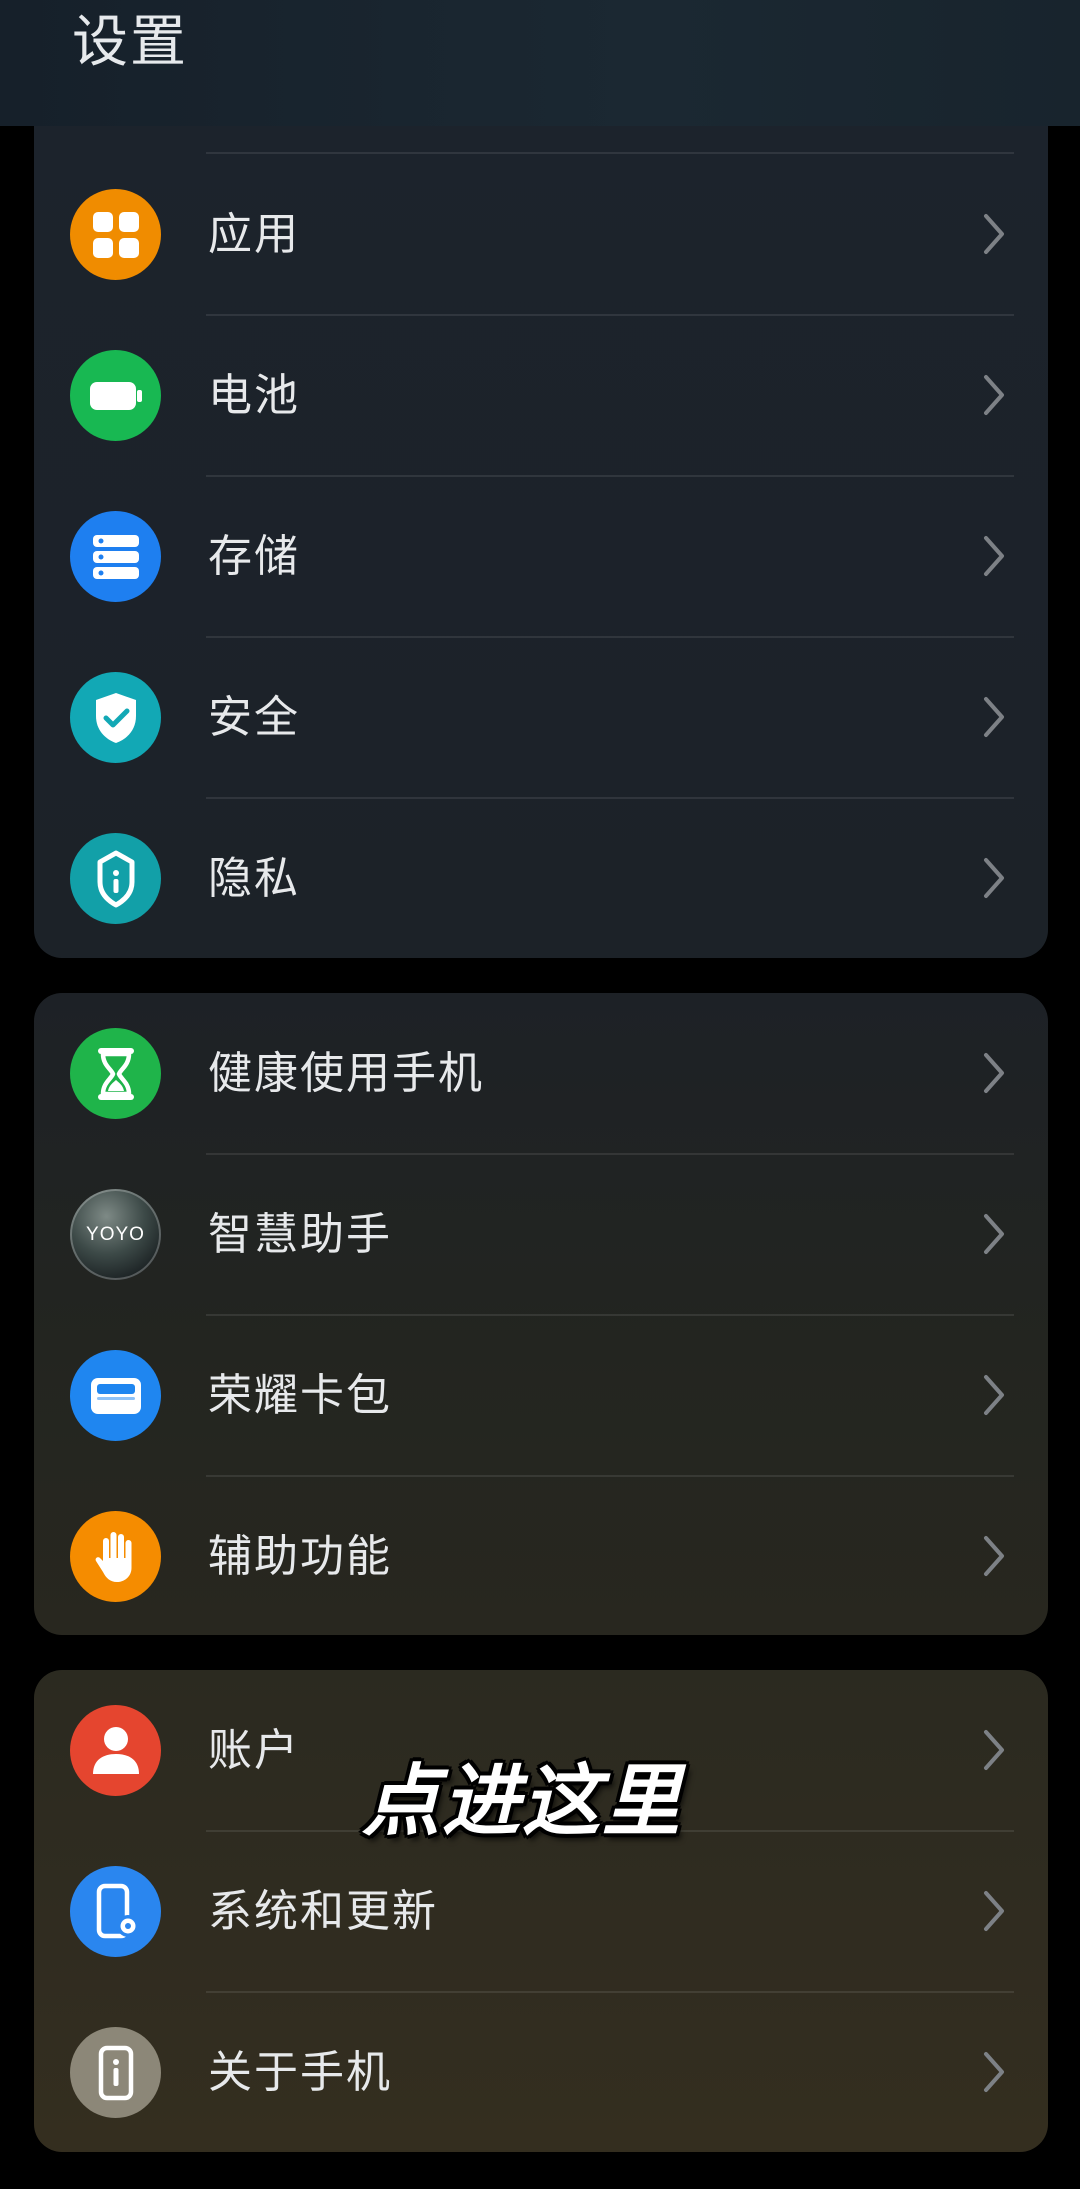  What do you see at coordinates (300, 1234) in the screenshot?
I see `settings-item-label: 智慧助手` at bounding box center [300, 1234].